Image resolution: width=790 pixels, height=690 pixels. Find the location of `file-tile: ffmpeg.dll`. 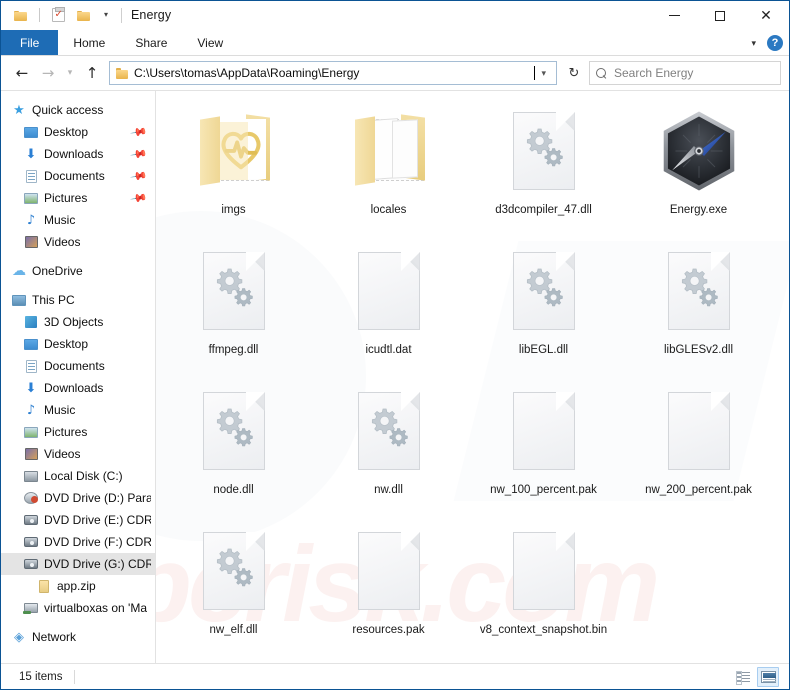

file-tile: ffmpeg.dll is located at coordinates (233, 309).